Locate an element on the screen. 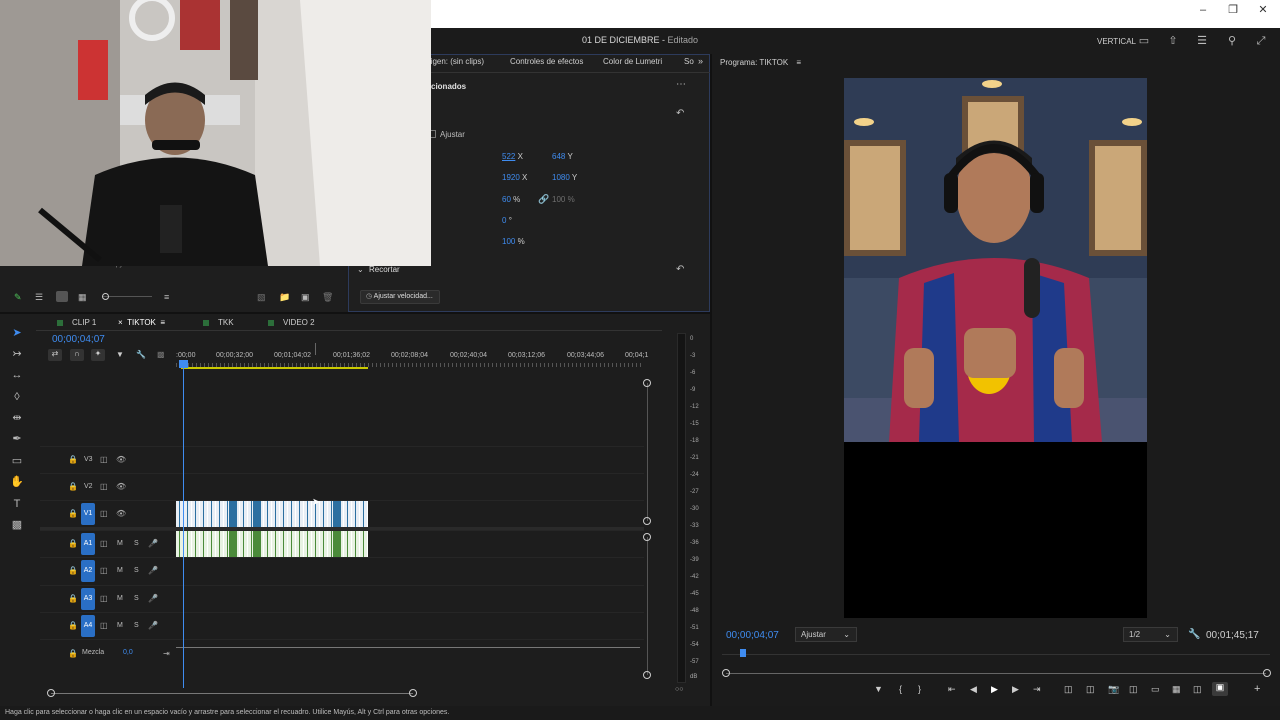 The height and width of the screenshot is (720, 1280). razor-icon: ◊ is located at coordinates (17, 397).